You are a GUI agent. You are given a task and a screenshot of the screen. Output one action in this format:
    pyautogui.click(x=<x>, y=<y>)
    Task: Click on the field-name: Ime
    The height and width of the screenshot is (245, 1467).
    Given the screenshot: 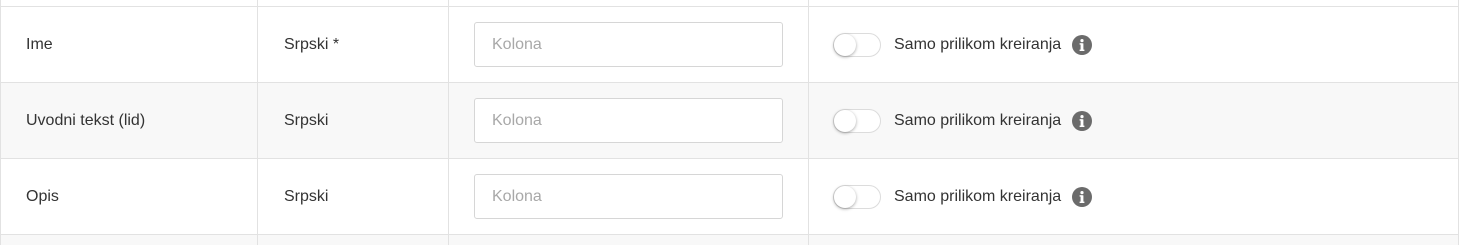 What is the action you would take?
    pyautogui.click(x=39, y=44)
    